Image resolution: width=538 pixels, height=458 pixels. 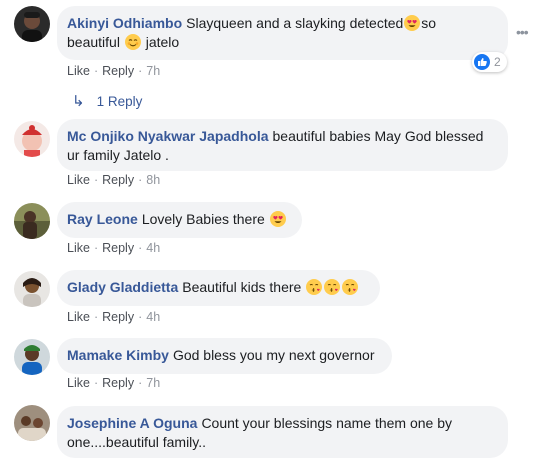 I want to click on comment-author: Ray Leone, so click(x=102, y=219).